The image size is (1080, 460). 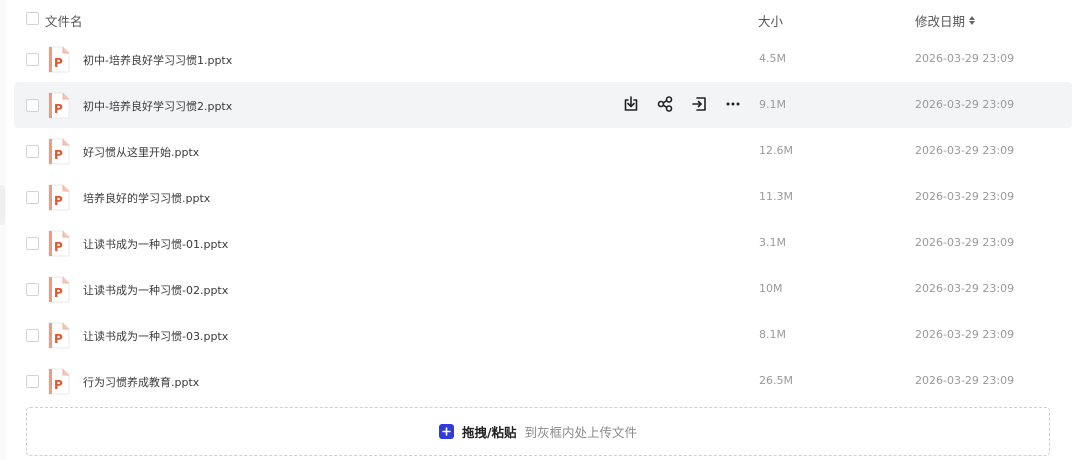 What do you see at coordinates (771, 288) in the screenshot?
I see `file-size: 10M` at bounding box center [771, 288].